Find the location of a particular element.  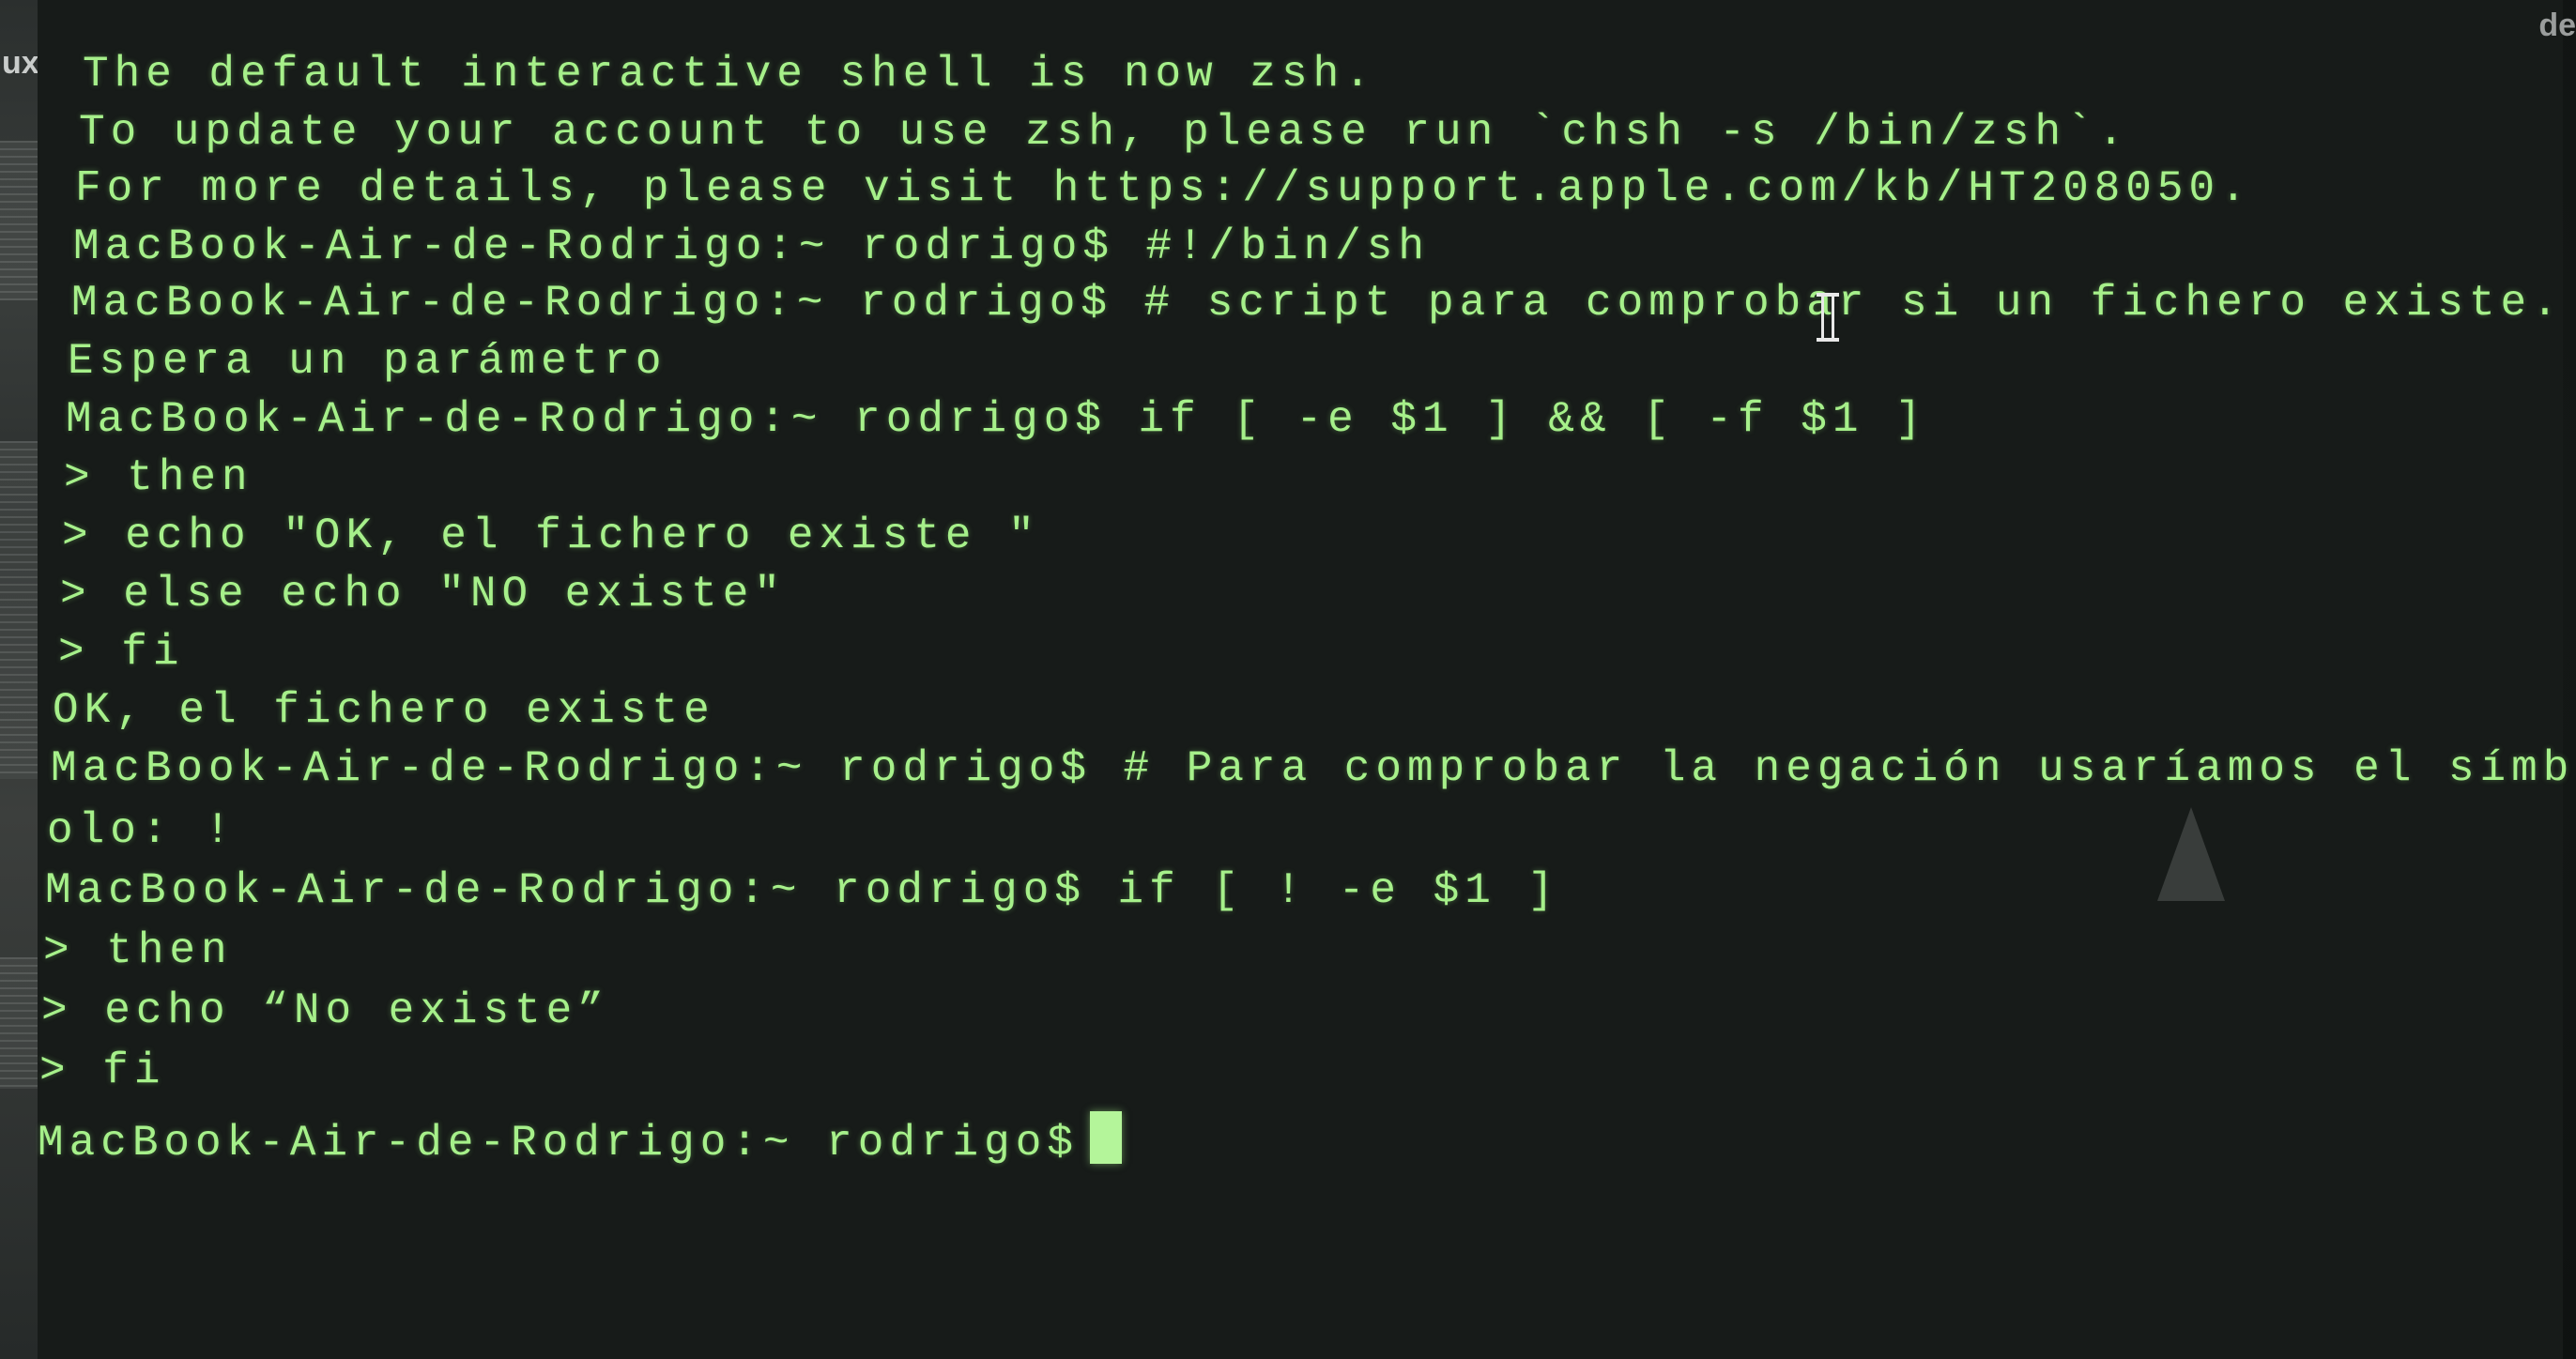

terminal-line: > else echo "NO existe" is located at coordinates (423, 594).